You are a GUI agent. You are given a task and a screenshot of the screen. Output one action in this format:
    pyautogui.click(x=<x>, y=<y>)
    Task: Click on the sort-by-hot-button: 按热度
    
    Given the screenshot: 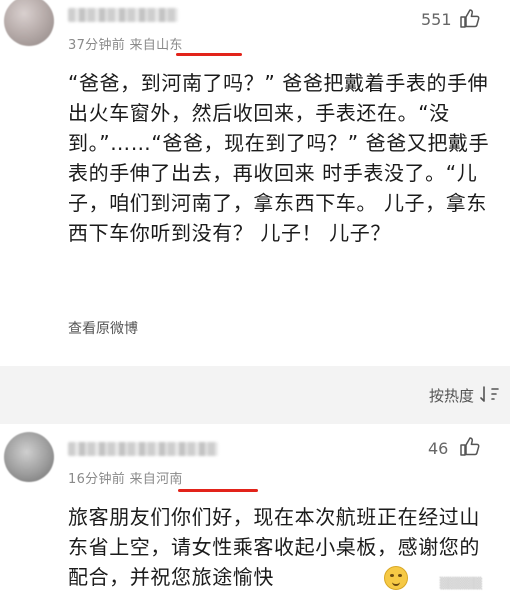 What is the action you would take?
    pyautogui.click(x=451, y=395)
    